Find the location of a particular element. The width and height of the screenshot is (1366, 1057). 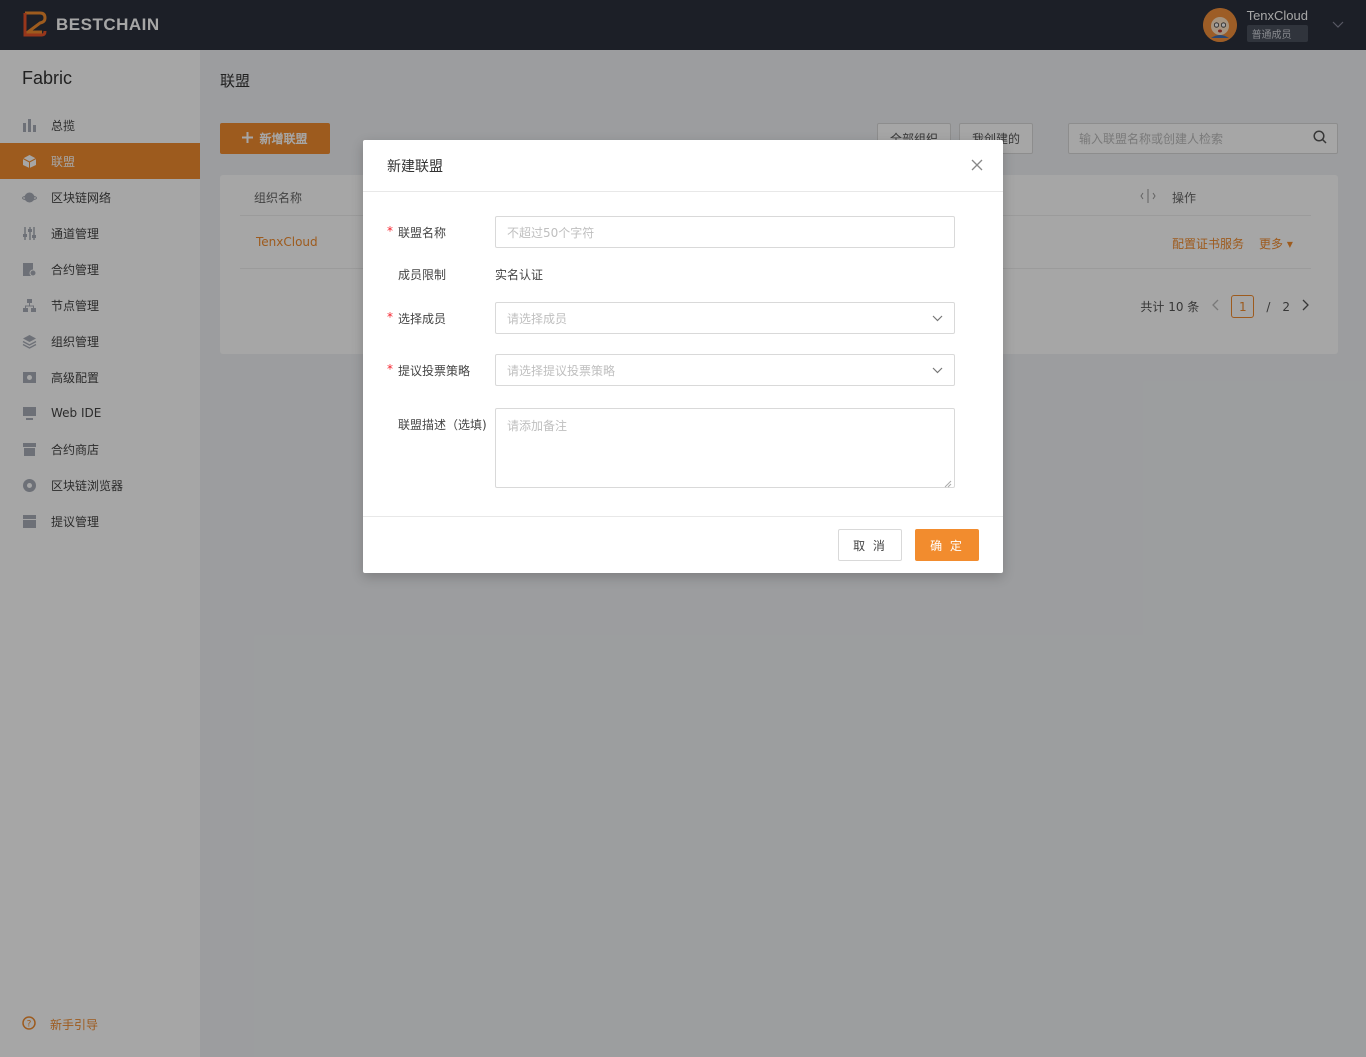

alliance-name-input: 不超过50个字符 is located at coordinates (725, 232).